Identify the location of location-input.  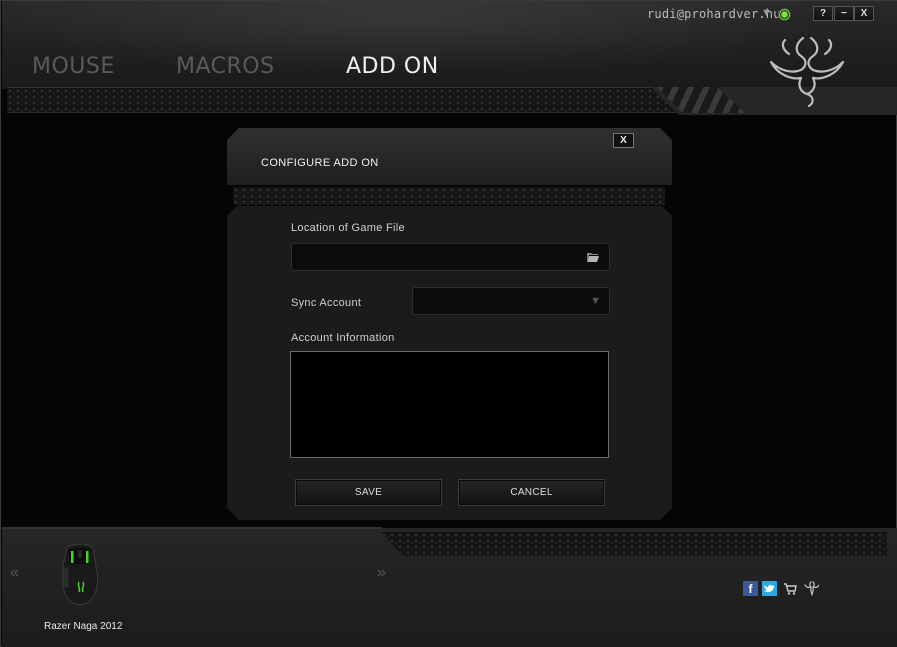
(450, 257).